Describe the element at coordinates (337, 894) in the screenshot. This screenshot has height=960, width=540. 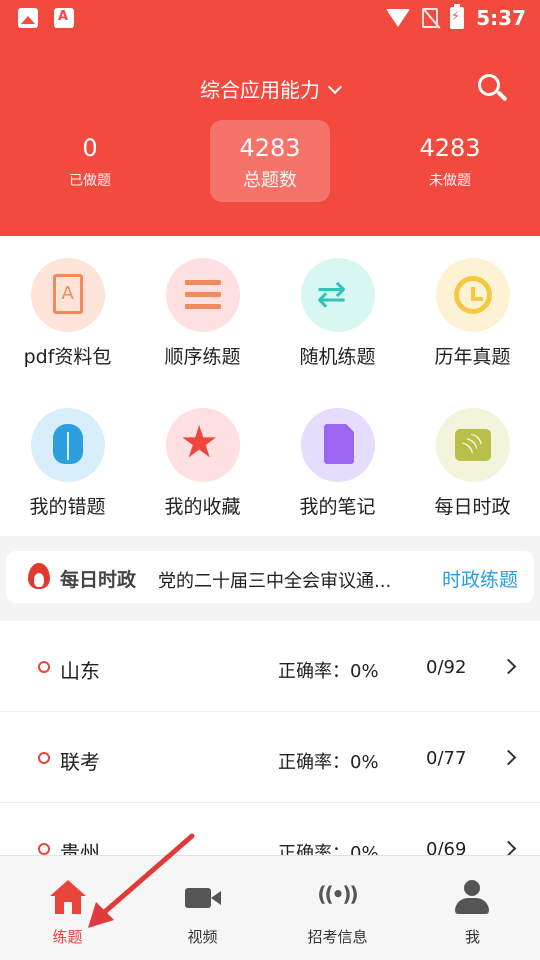
I see `signal-icon: ((•))` at that location.